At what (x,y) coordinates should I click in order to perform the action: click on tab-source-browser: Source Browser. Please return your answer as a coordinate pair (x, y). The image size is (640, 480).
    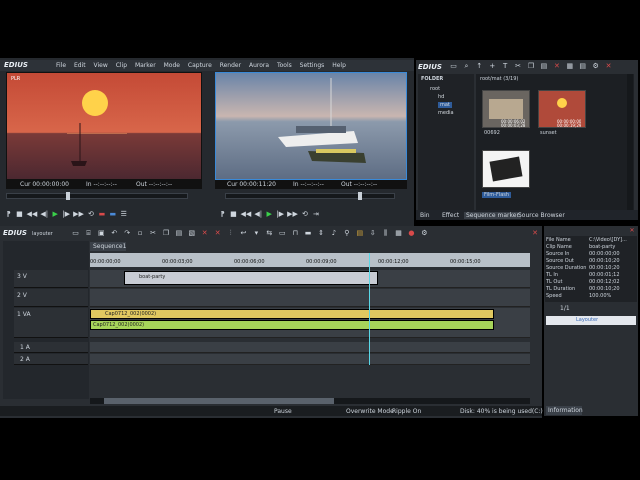
    Looking at the image, I should click on (541, 215).